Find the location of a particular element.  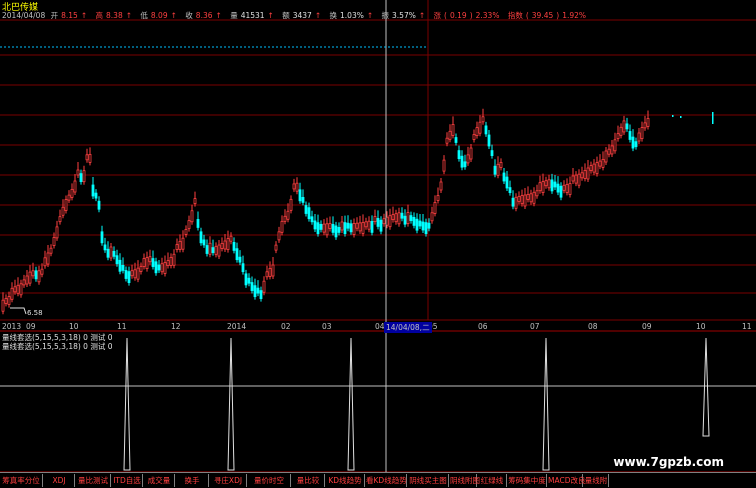

indicator-tab: KD线趋势 is located at coordinates (345, 480).